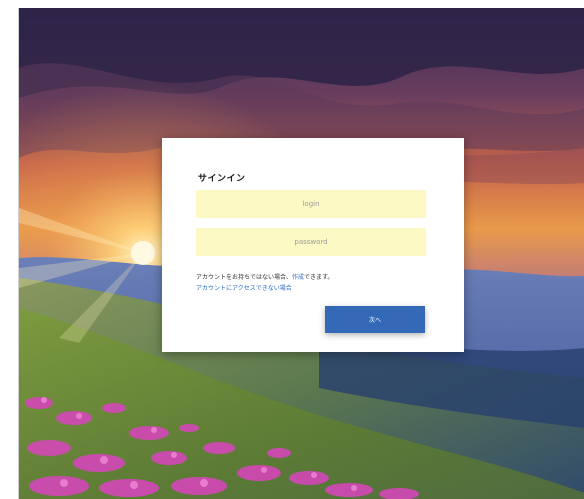  I want to click on signin-title: サインイン, so click(222, 179).